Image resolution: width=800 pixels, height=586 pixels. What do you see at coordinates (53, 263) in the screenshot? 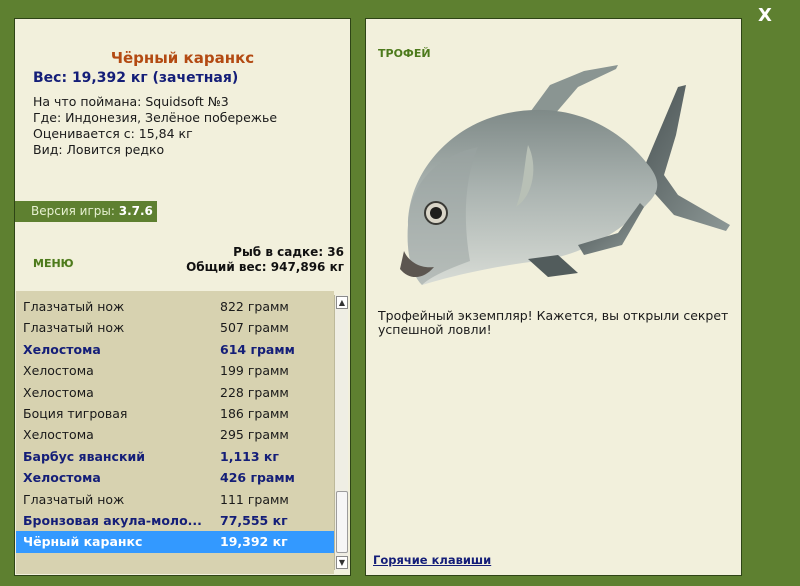
I see `menu-button: МЕНЮ` at bounding box center [53, 263].